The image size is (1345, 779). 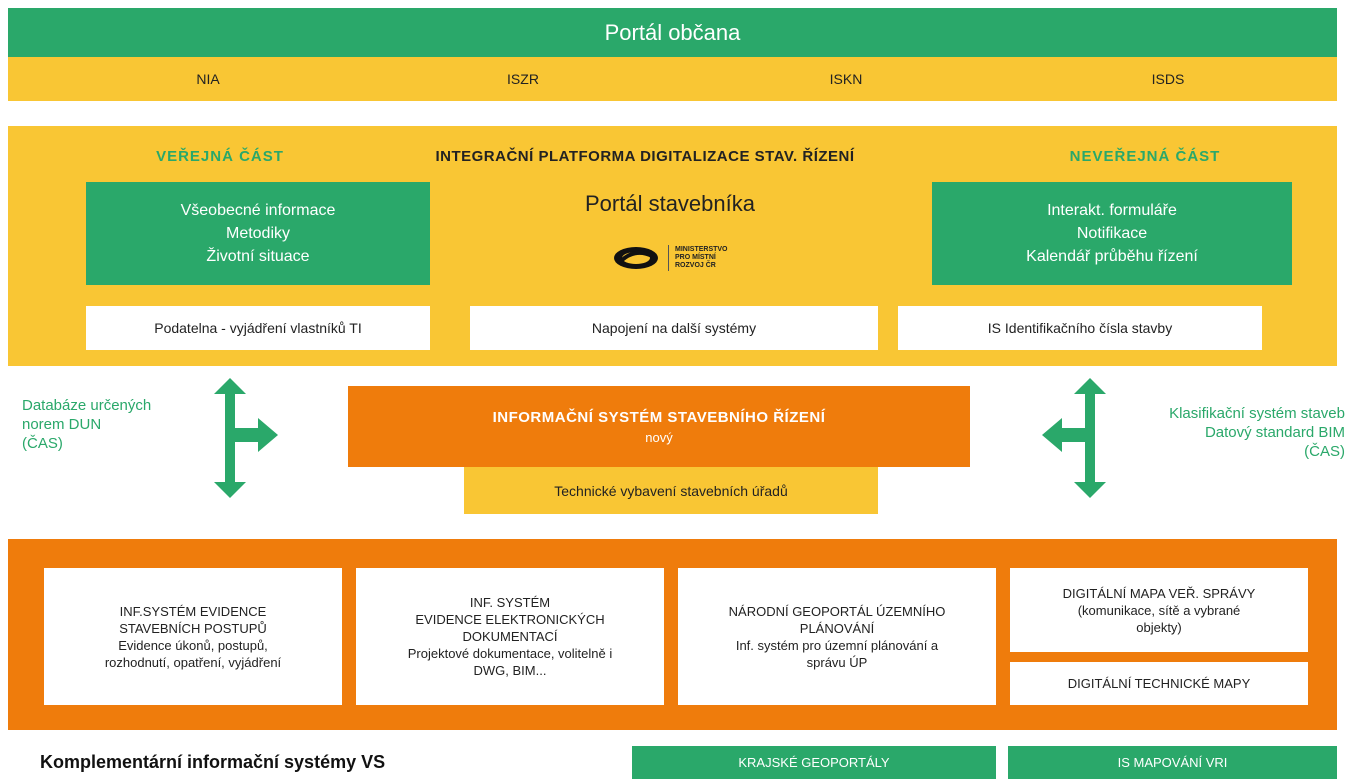 I want to click on technical-equipment-box: Technické vybavení stavebních úřadů, so click(x=671, y=490).